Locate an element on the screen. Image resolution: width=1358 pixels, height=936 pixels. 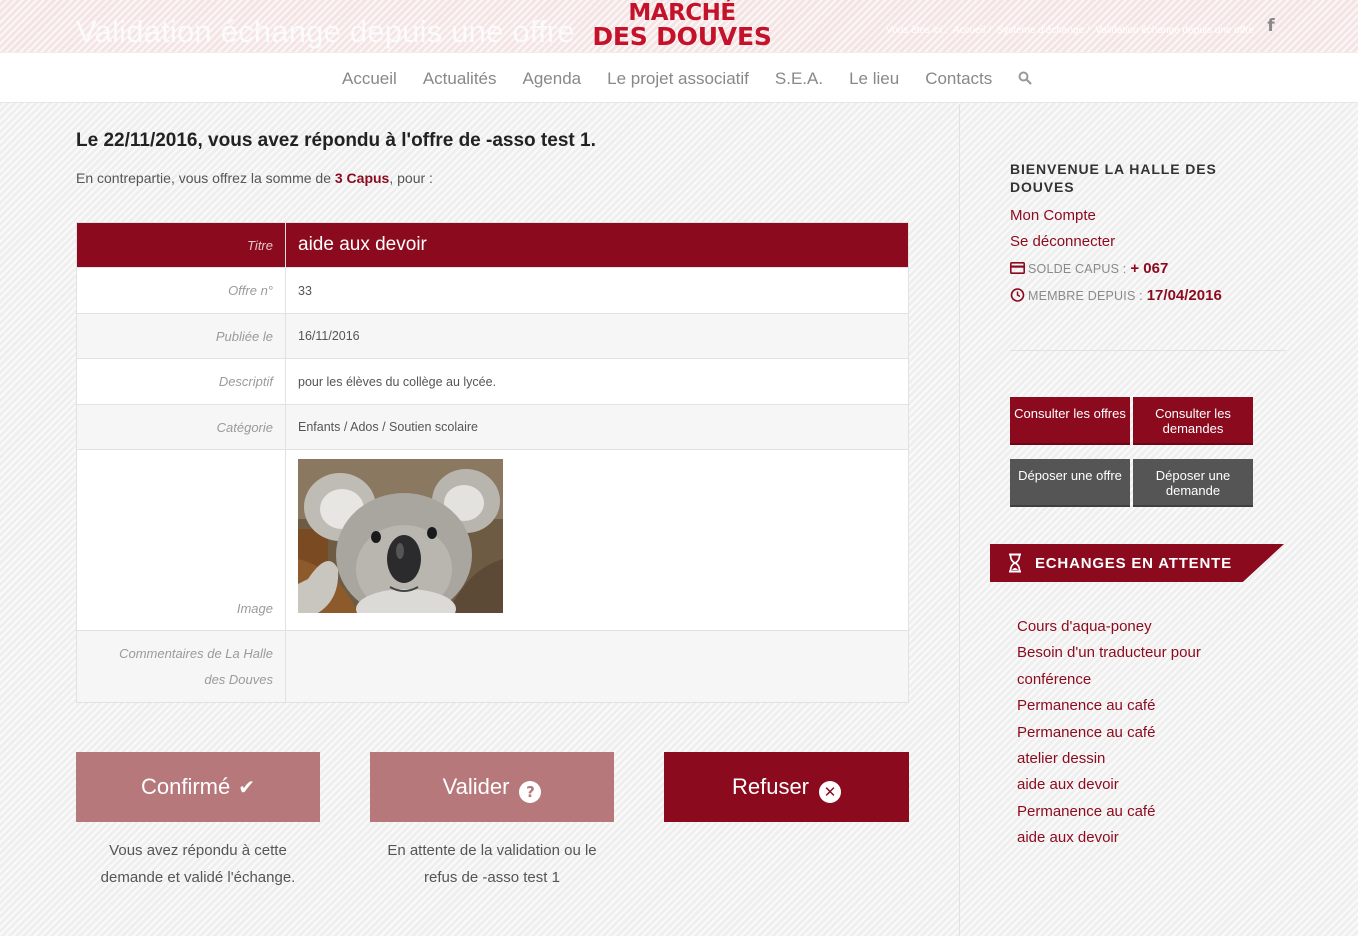
pending-exchanges-title: ECHANGES EN ATTENTE is located at coordinates (1133, 563).